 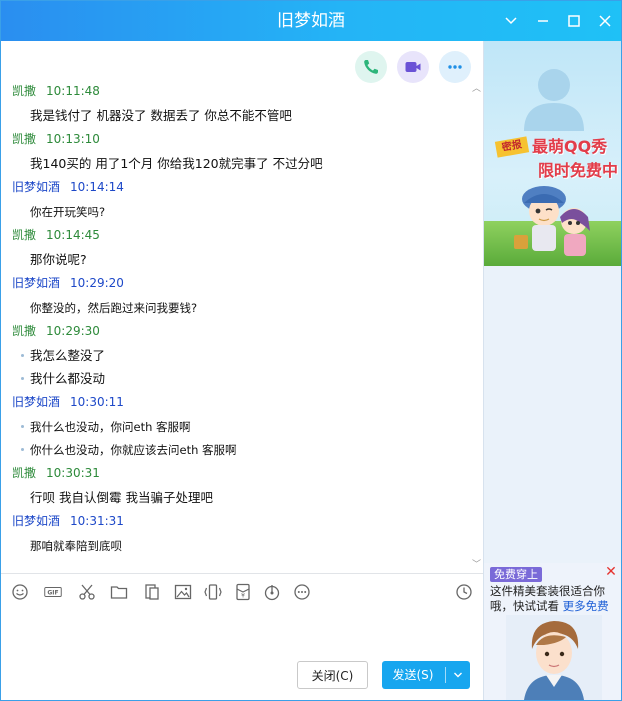 I want to click on image-icon, so click(x=183, y=592).